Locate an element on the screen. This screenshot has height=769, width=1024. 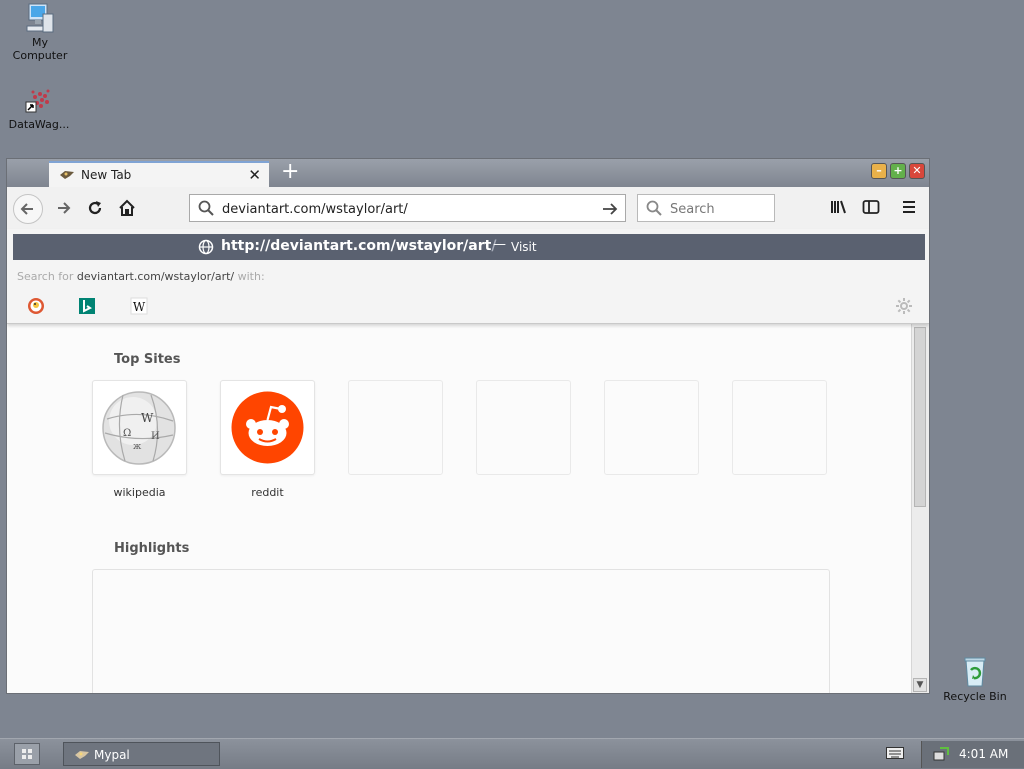
menu-button is located at coordinates (910, 208).